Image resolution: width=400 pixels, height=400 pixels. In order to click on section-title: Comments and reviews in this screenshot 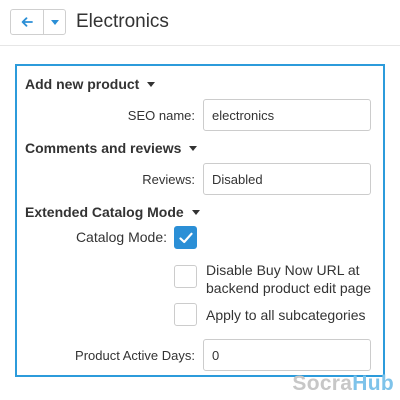, I will do `click(103, 148)`.